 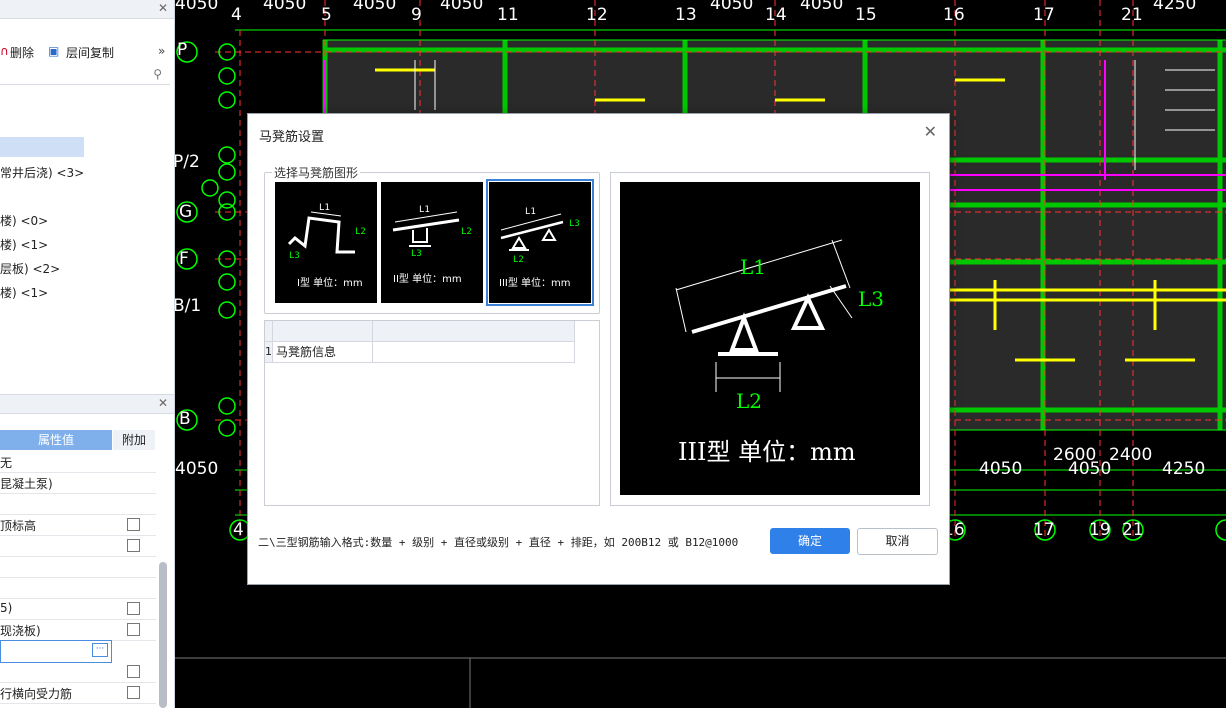 I want to click on axis-label: 13, so click(x=686, y=15).